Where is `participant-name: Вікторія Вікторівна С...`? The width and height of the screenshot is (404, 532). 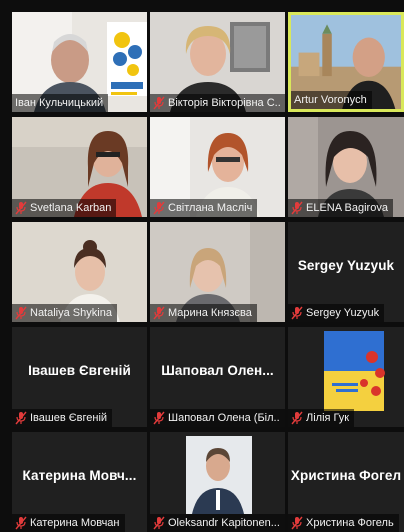
participant-name: Вікторія Вікторівна С... is located at coordinates (224, 103).